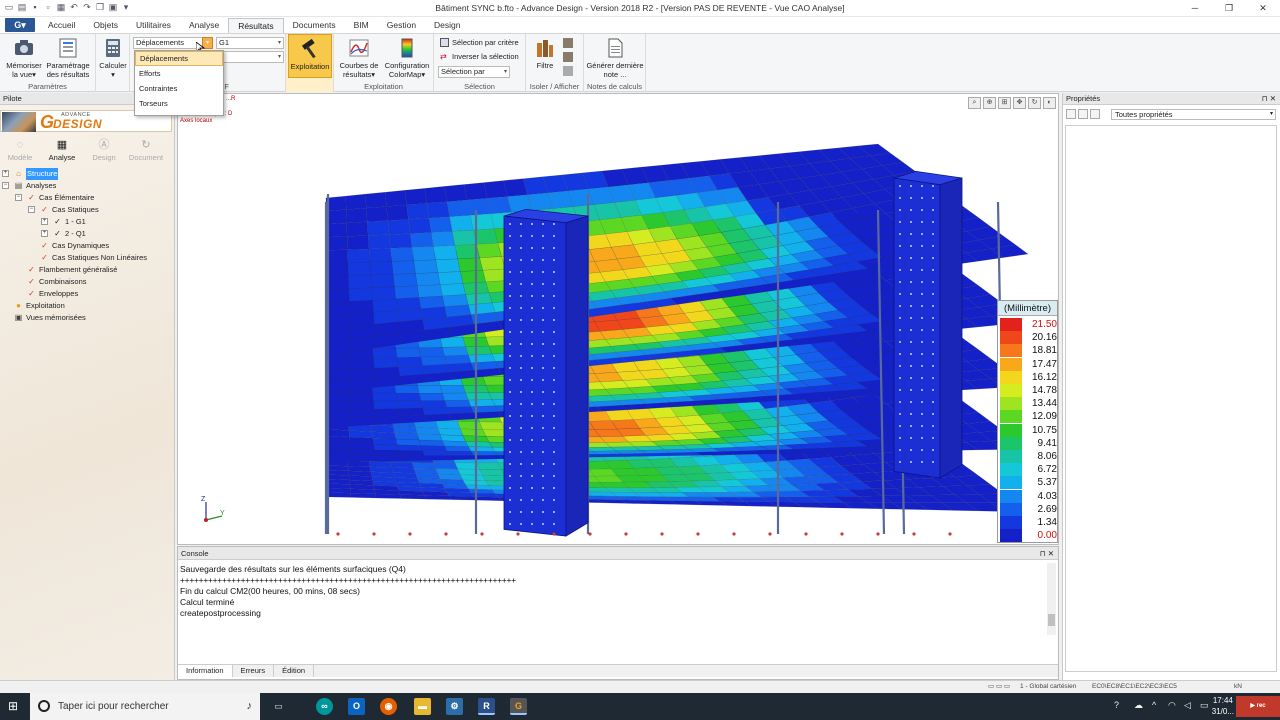  I want to click on task-view-icon: ▭, so click(278, 706).